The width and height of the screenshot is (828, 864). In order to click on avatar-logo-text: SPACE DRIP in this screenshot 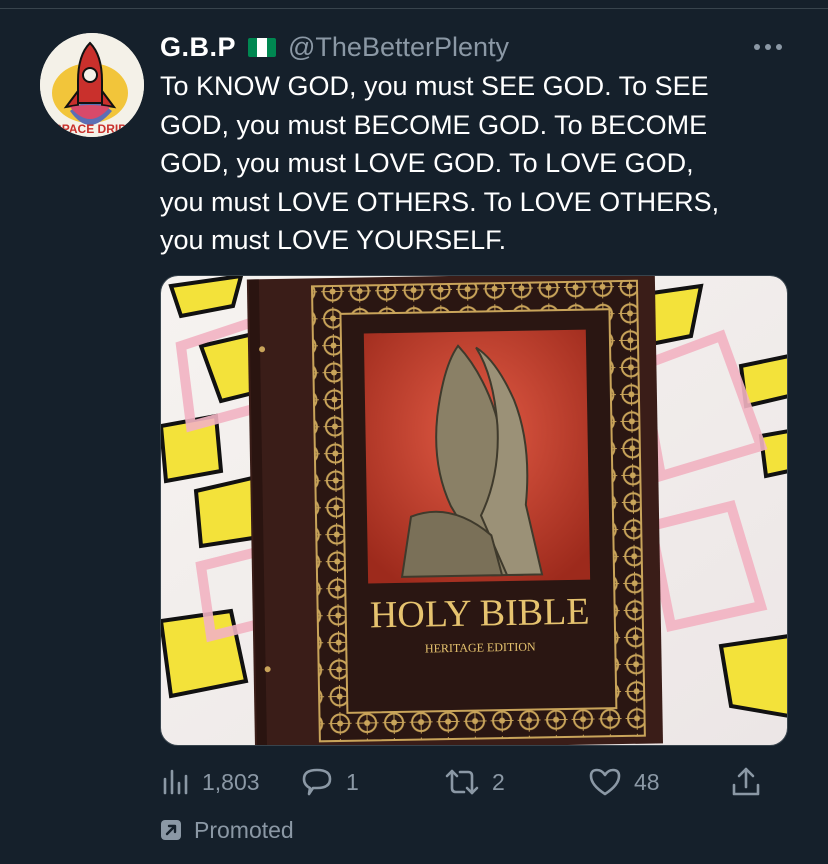, I will do `click(90, 129)`.